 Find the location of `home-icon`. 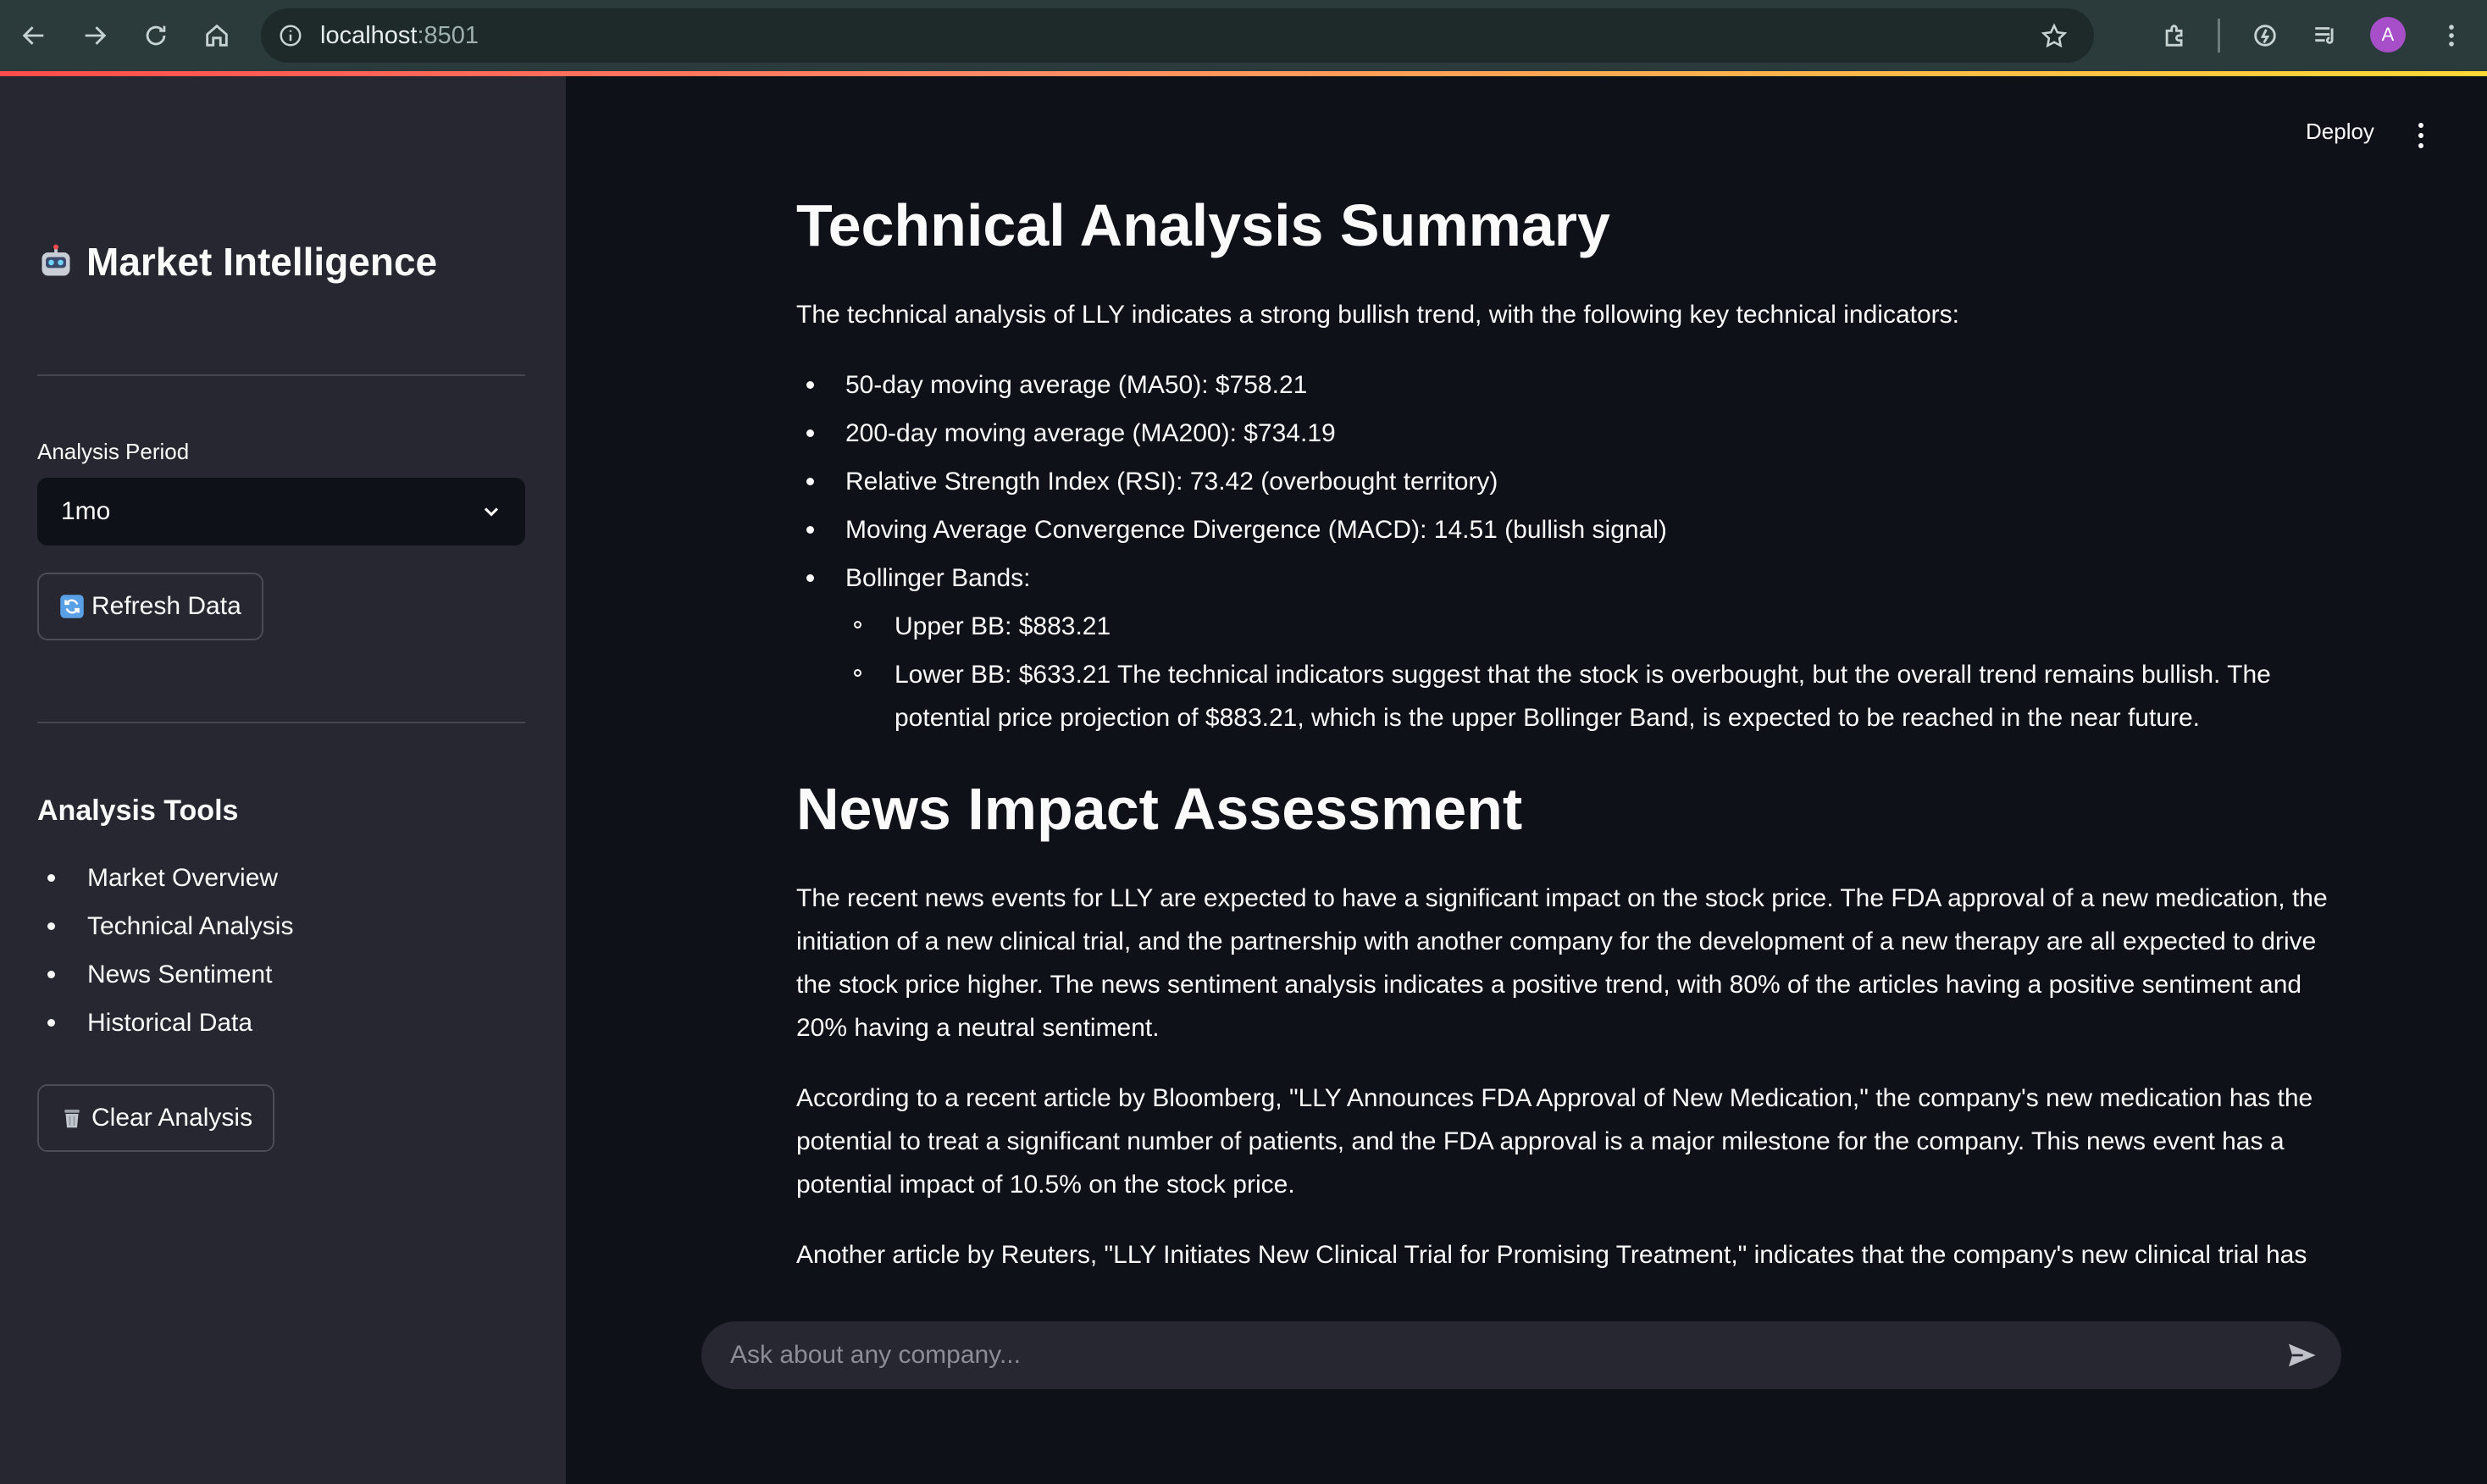

home-icon is located at coordinates (217, 35).